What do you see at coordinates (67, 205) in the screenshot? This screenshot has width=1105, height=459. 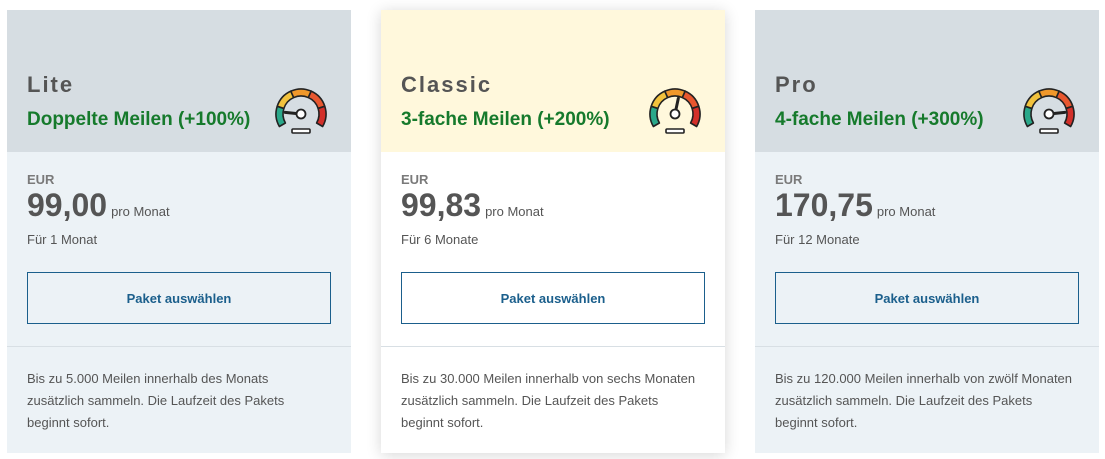 I see `price-amount: 99,00` at bounding box center [67, 205].